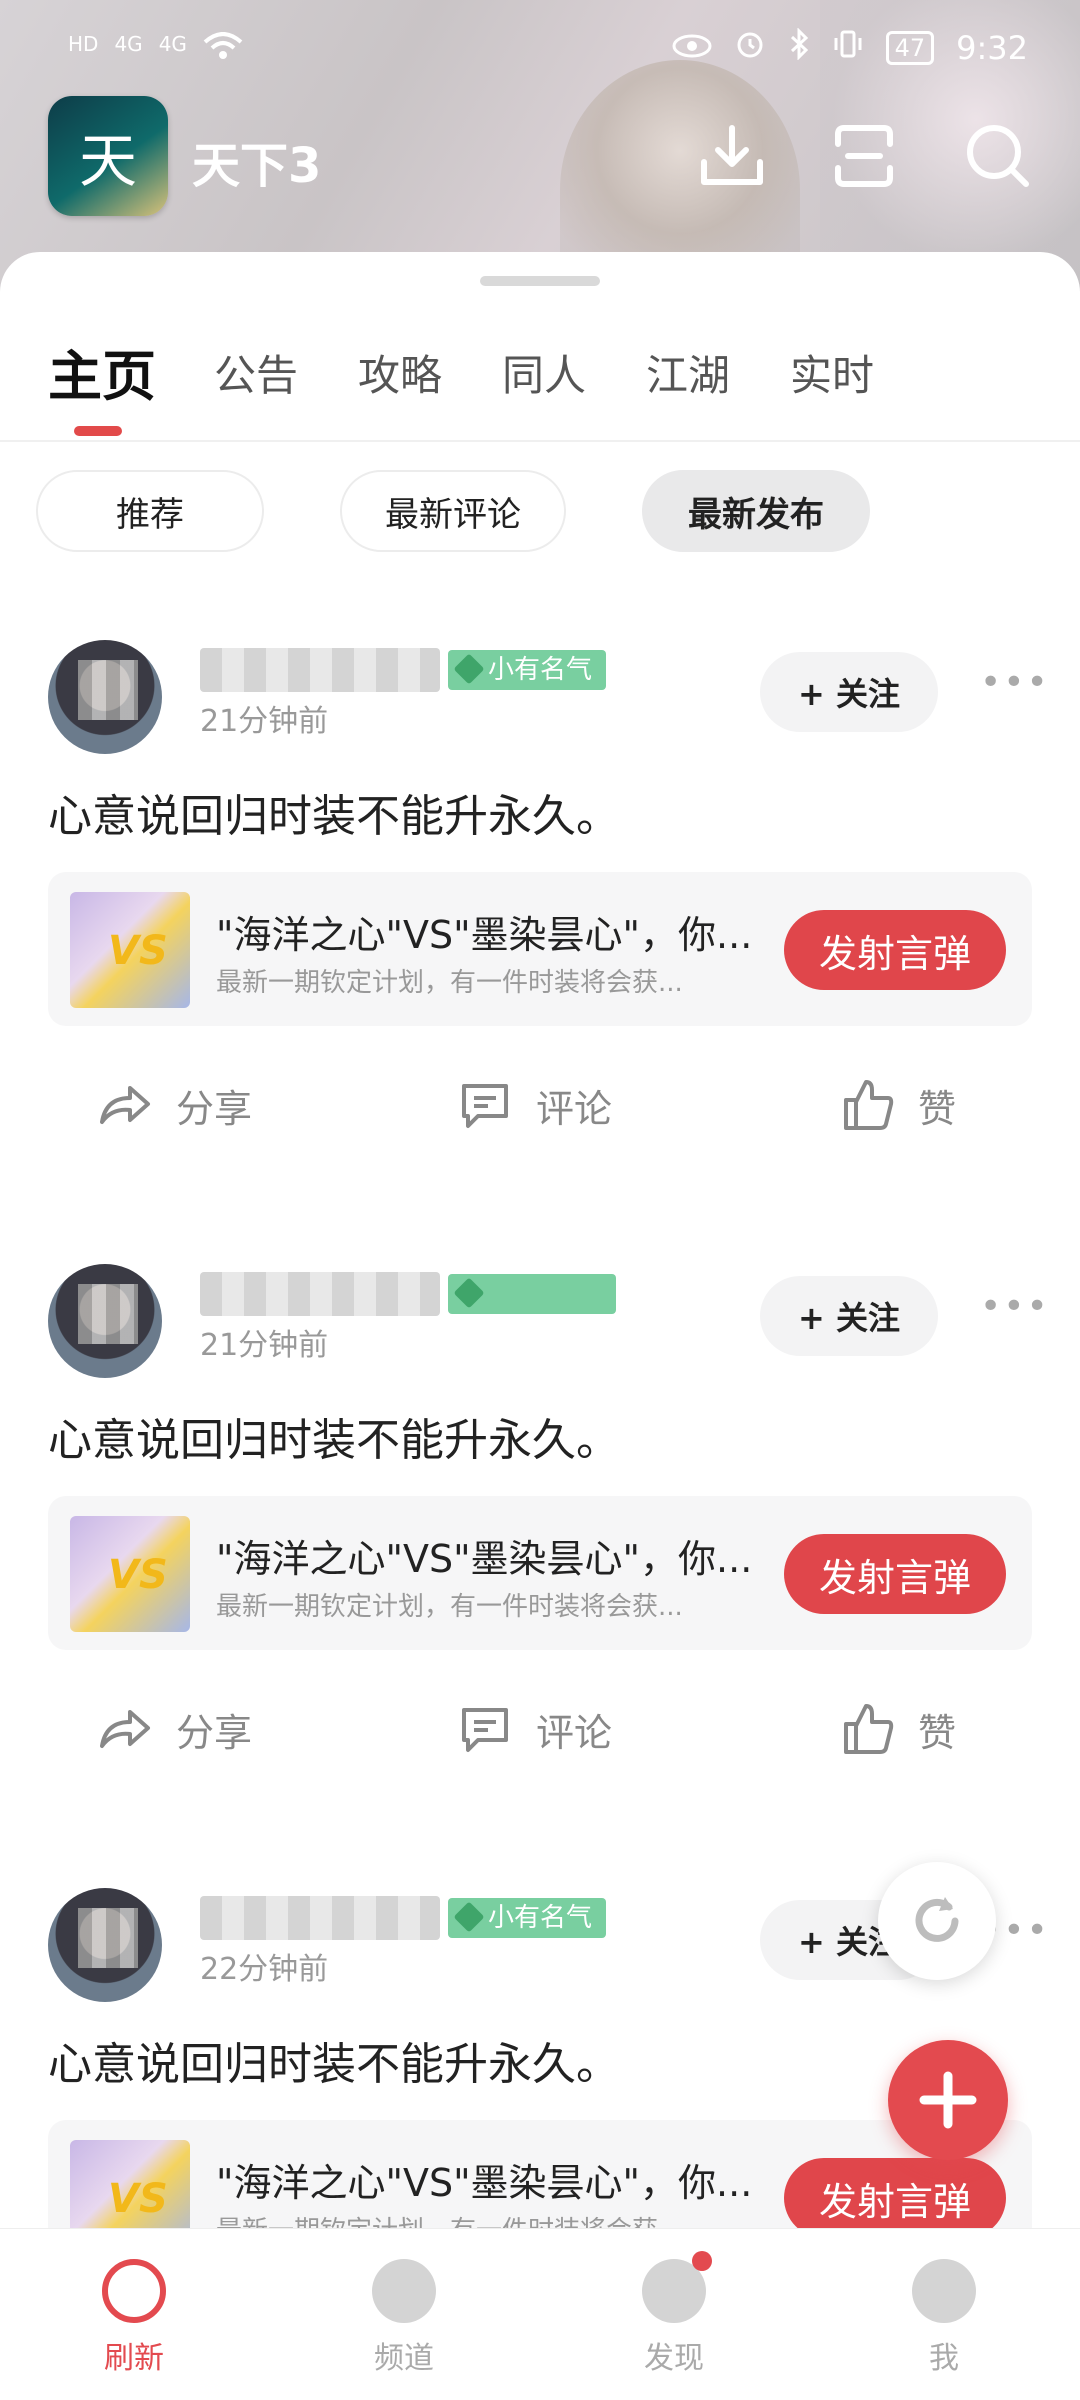  I want to click on filter-chips: 推荐 最新评论 最新发布, so click(540, 508).